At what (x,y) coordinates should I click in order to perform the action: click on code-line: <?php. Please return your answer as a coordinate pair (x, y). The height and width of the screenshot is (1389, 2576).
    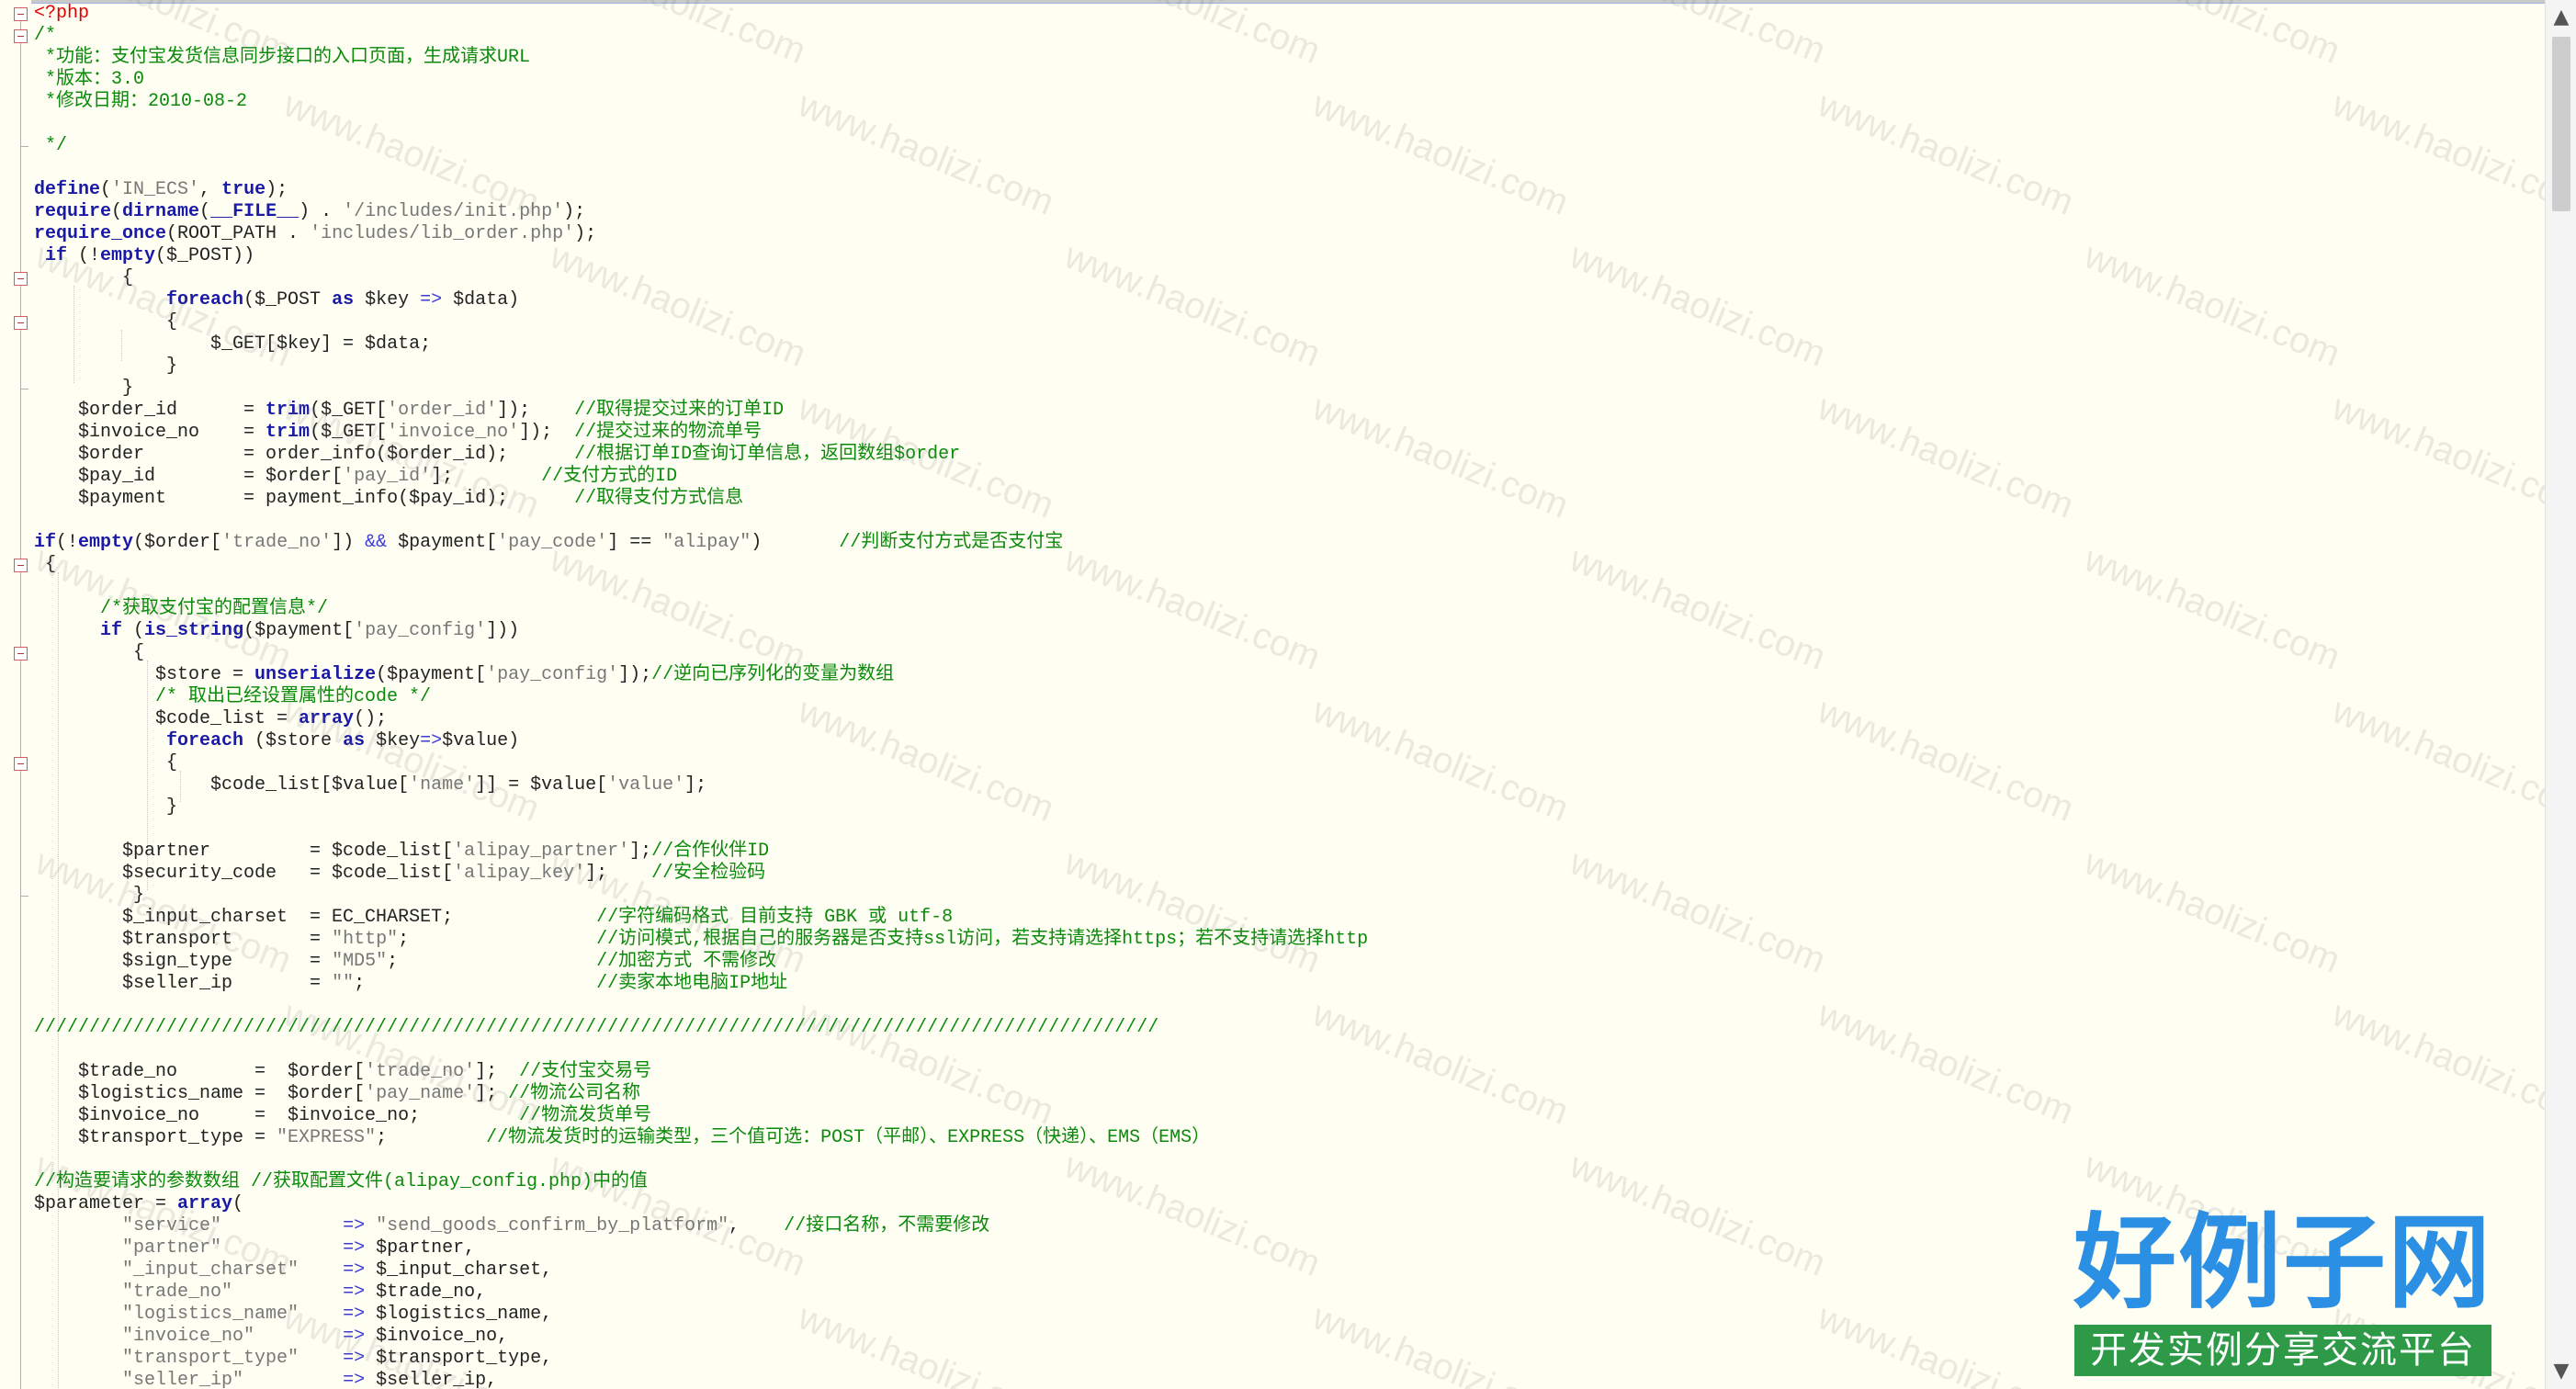
    Looking at the image, I should click on (701, 14).